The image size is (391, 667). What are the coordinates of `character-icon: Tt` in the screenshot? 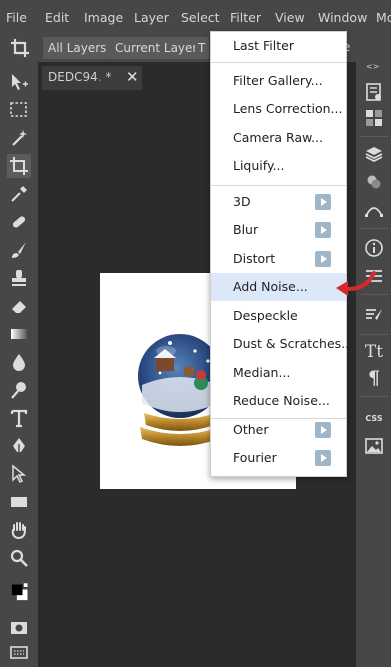 It's located at (374, 352).